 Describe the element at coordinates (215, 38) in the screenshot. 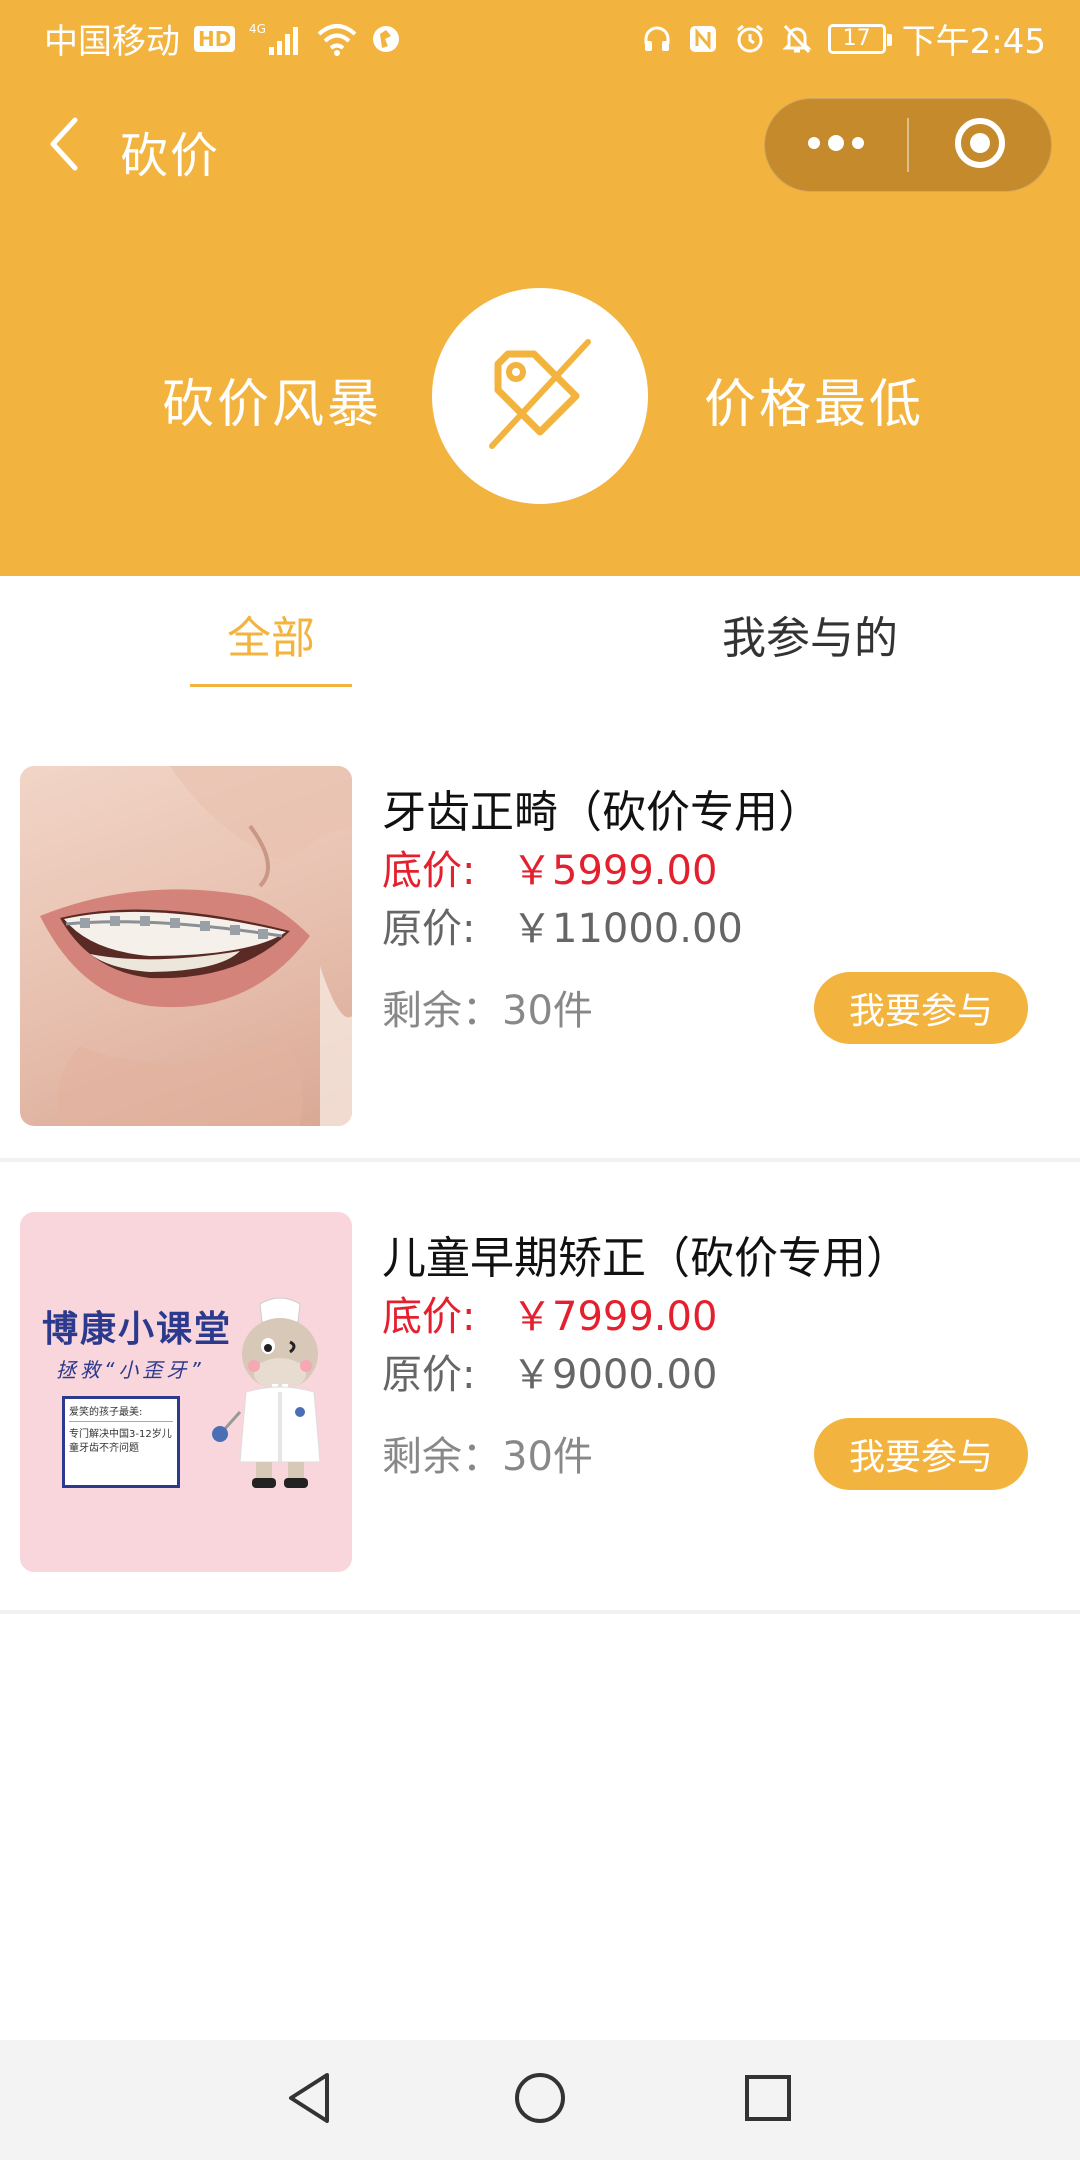

I see `hd-badge: HD` at that location.